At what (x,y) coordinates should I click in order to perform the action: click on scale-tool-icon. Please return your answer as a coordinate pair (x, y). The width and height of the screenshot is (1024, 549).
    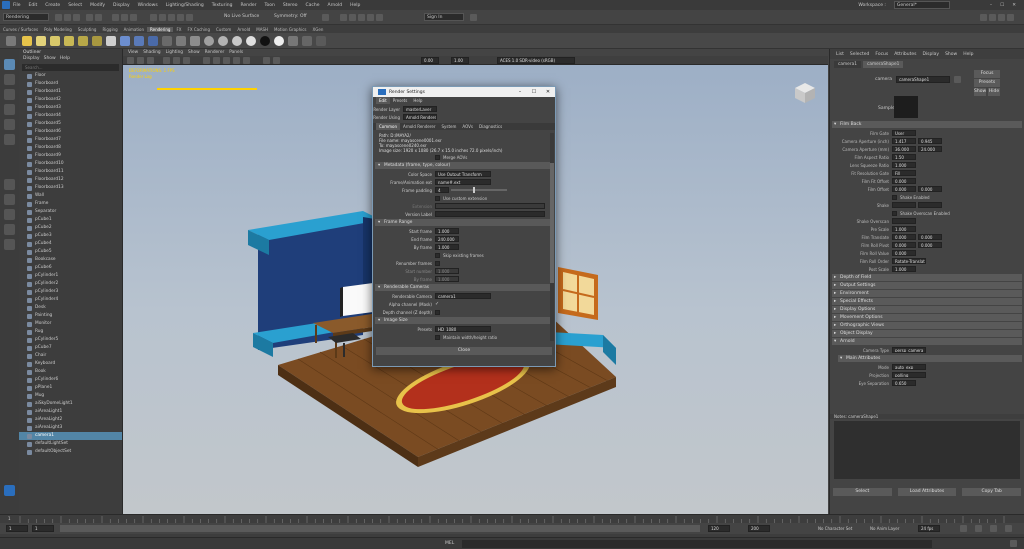
    Looking at the image, I should click on (9, 139).